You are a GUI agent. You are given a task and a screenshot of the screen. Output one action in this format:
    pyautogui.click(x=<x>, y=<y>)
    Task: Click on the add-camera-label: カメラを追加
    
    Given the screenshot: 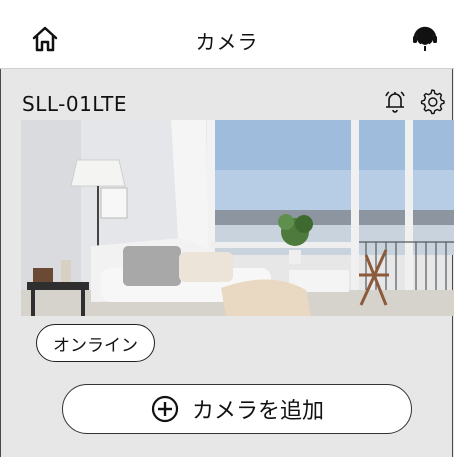 What is the action you would take?
    pyautogui.click(x=257, y=411)
    